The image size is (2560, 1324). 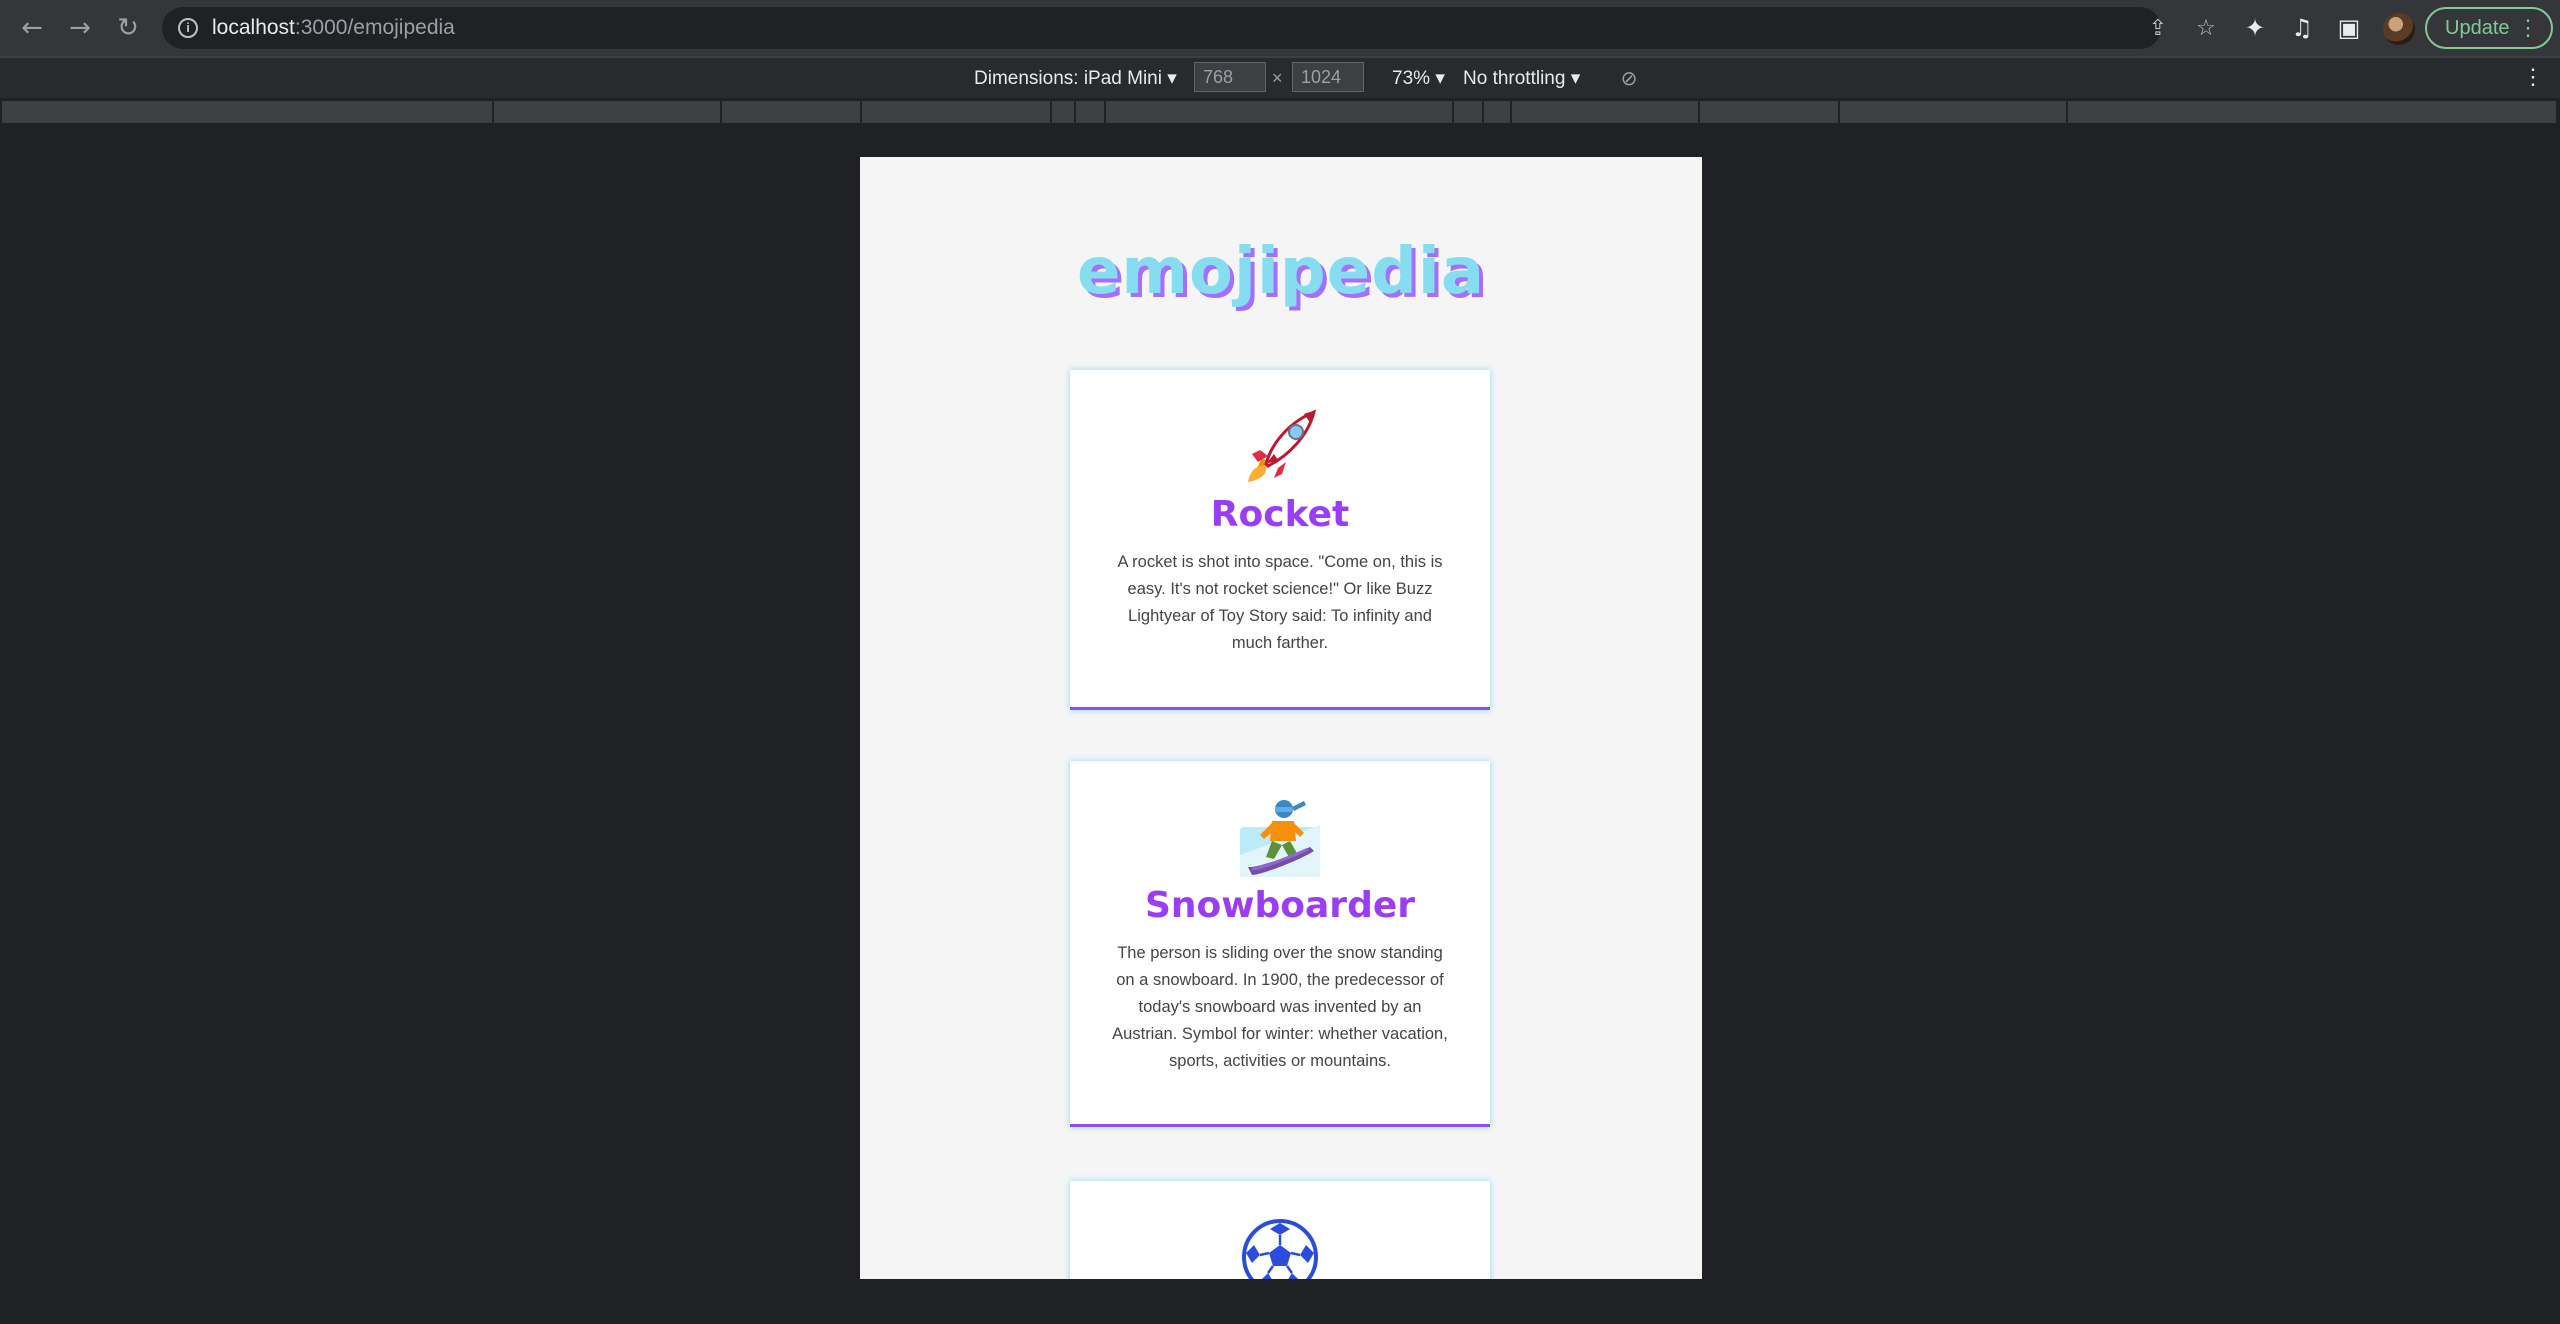 What do you see at coordinates (2206, 29) in the screenshot?
I see `star-icon: ☆` at bounding box center [2206, 29].